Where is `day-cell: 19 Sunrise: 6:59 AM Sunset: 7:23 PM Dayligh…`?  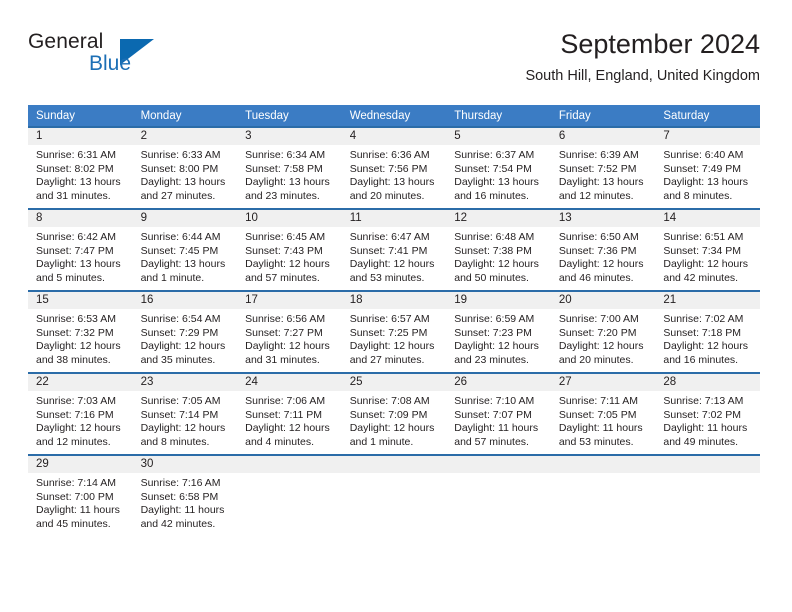 day-cell: 19 Sunrise: 6:59 AM Sunset: 7:23 PM Dayligh… is located at coordinates (498, 331).